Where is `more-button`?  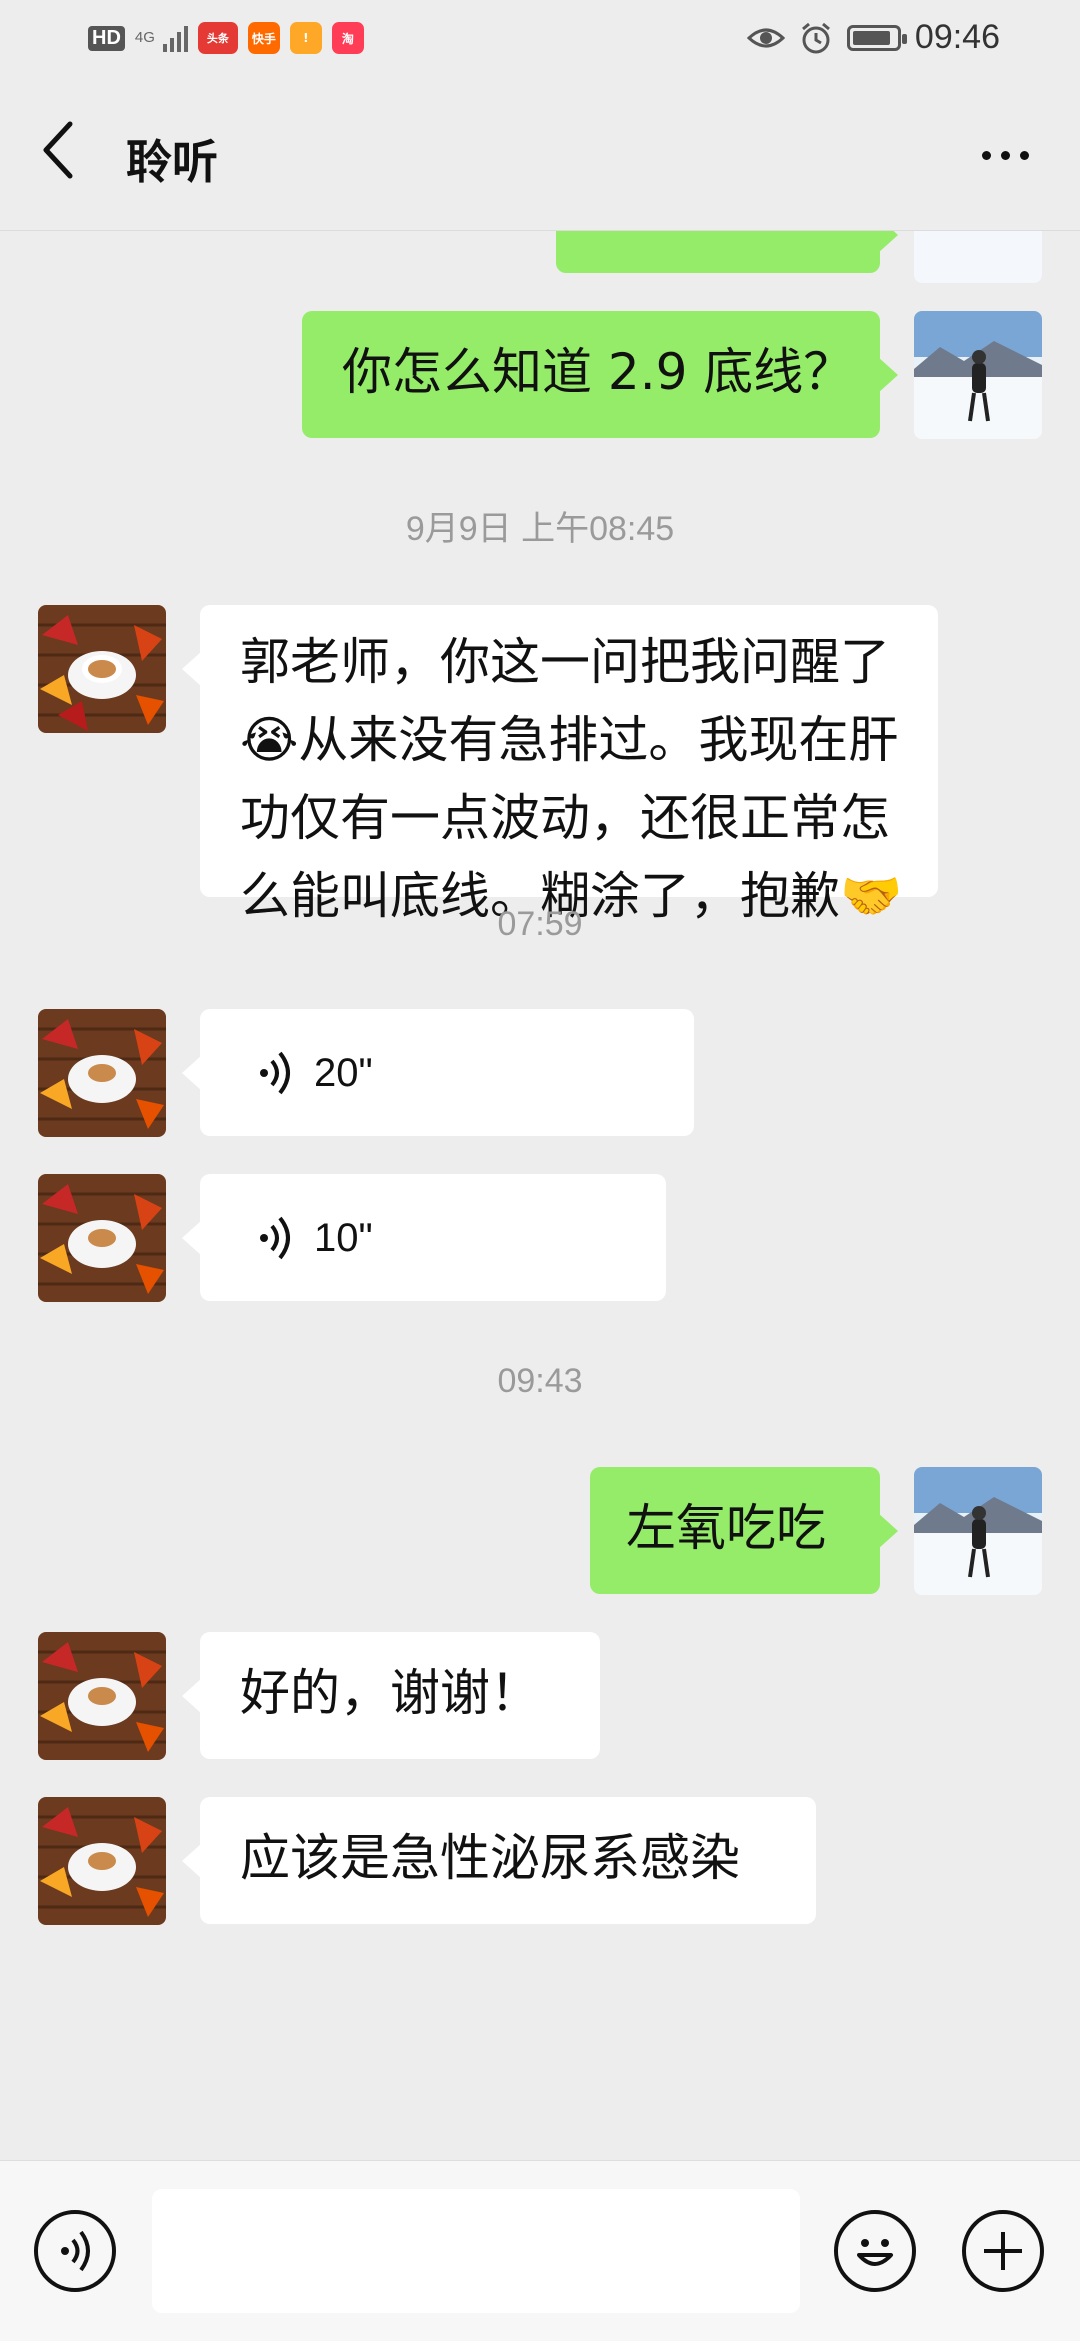 more-button is located at coordinates (1005, 155).